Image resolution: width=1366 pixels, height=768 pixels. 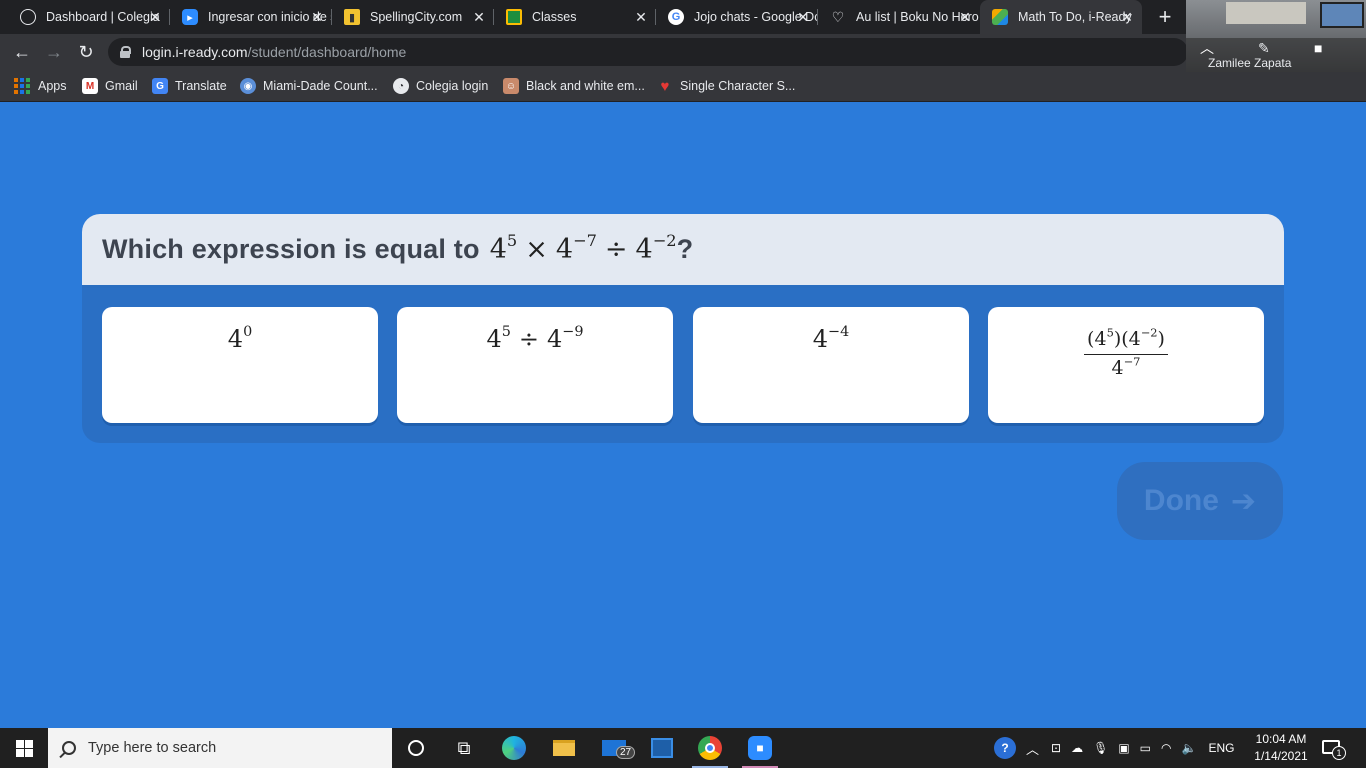 I want to click on edge-browser-icon, so click(x=514, y=748).